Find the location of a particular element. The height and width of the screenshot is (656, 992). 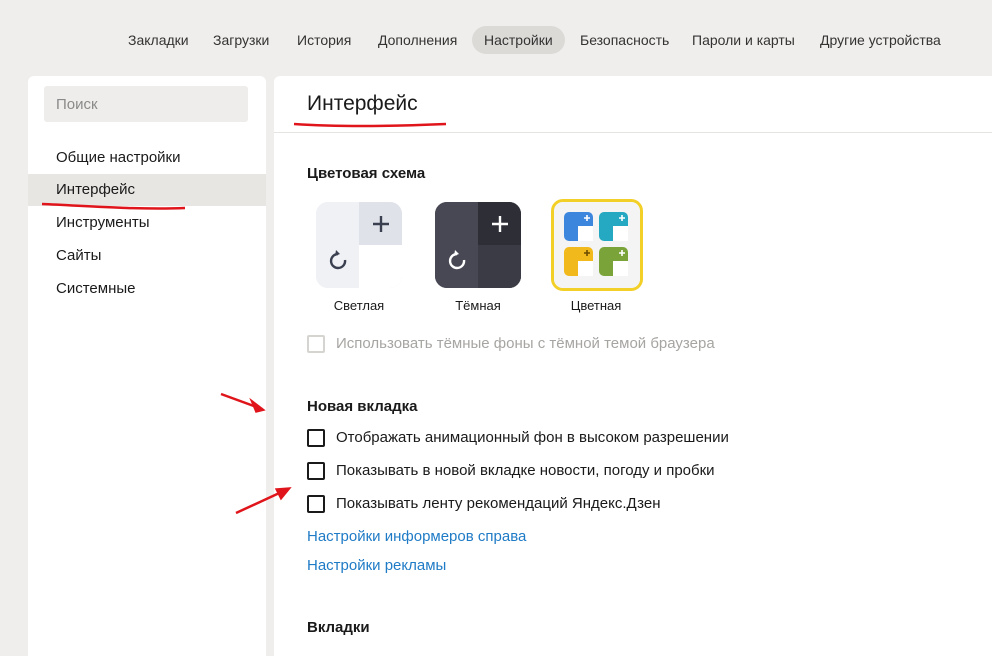

sidebar-item-tools: Инструменты is located at coordinates (147, 223).